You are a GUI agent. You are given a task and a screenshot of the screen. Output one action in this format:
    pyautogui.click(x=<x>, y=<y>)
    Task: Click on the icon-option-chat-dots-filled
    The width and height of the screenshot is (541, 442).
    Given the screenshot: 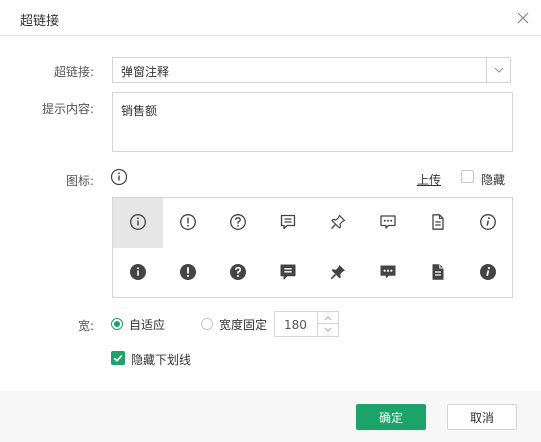 What is the action you would take?
    pyautogui.click(x=388, y=273)
    